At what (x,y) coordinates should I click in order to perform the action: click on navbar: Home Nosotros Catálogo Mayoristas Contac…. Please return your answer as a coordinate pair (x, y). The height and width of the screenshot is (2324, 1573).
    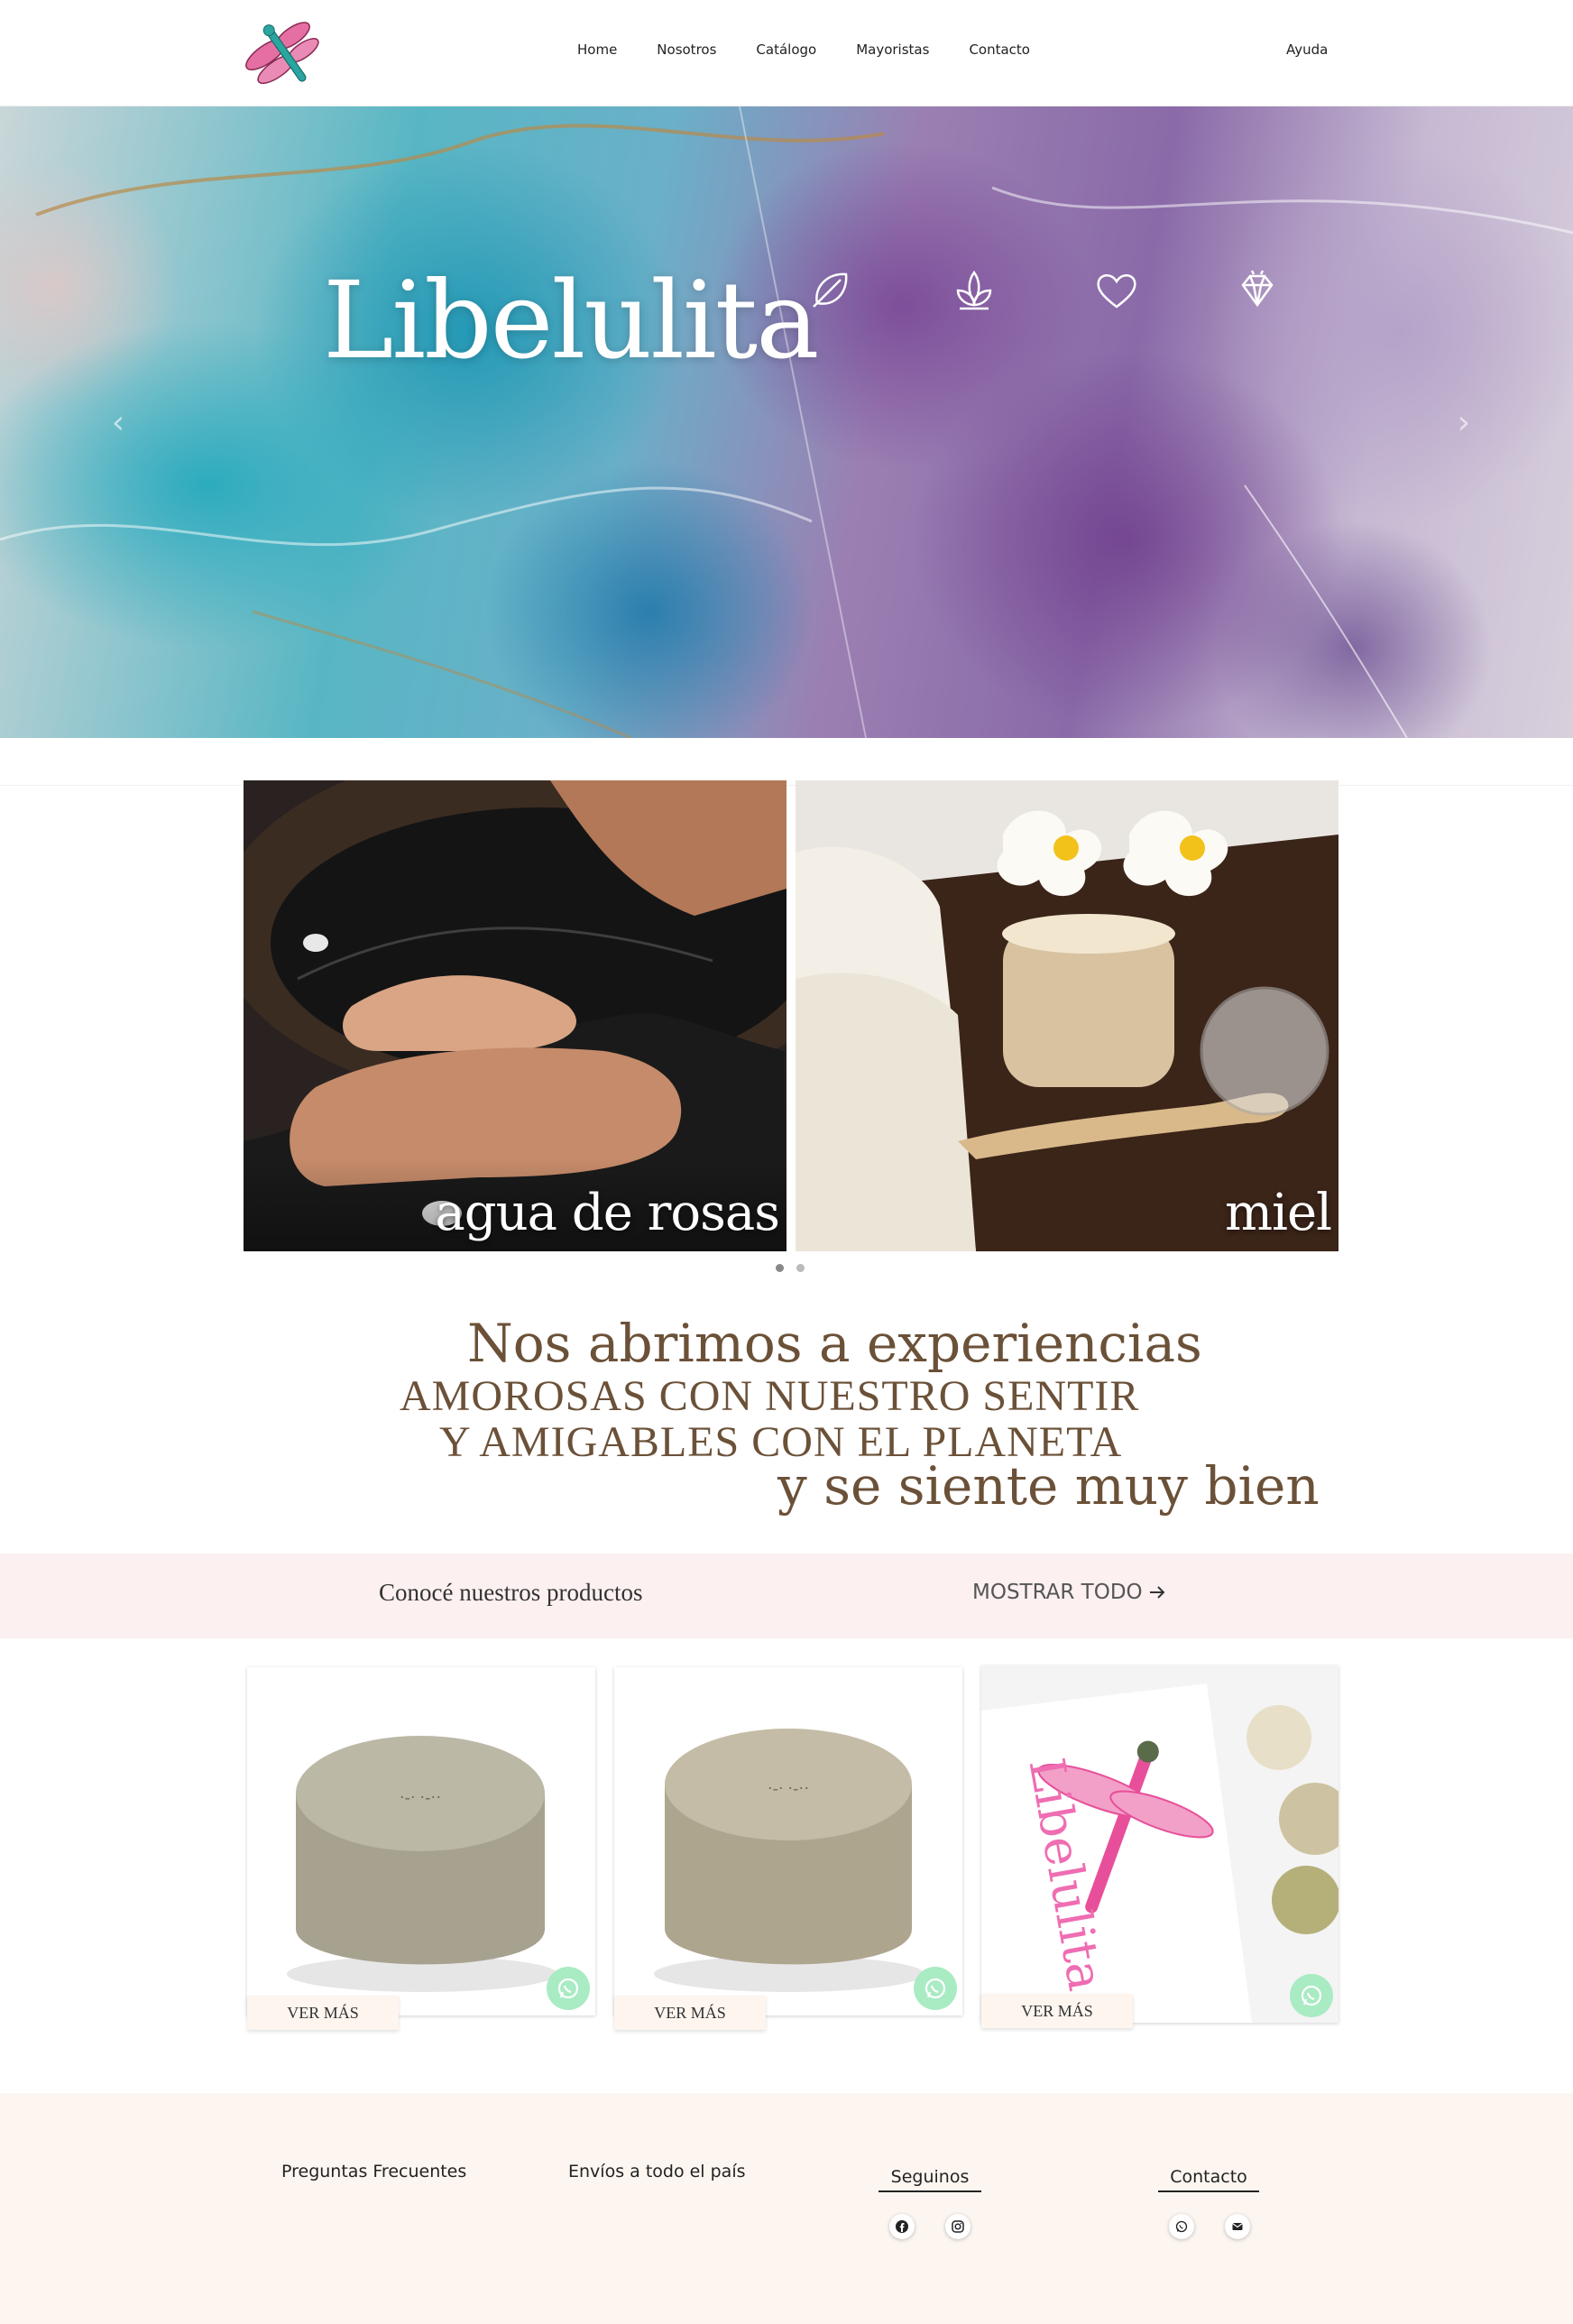
    Looking at the image, I should click on (786, 53).